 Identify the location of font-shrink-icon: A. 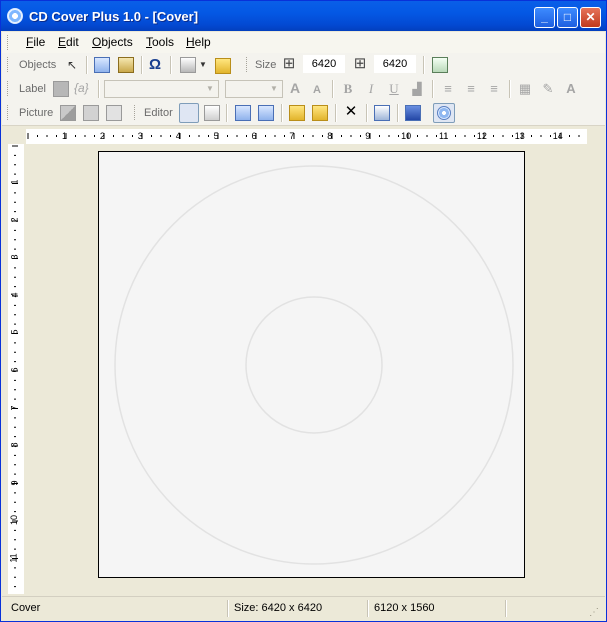
(317, 90).